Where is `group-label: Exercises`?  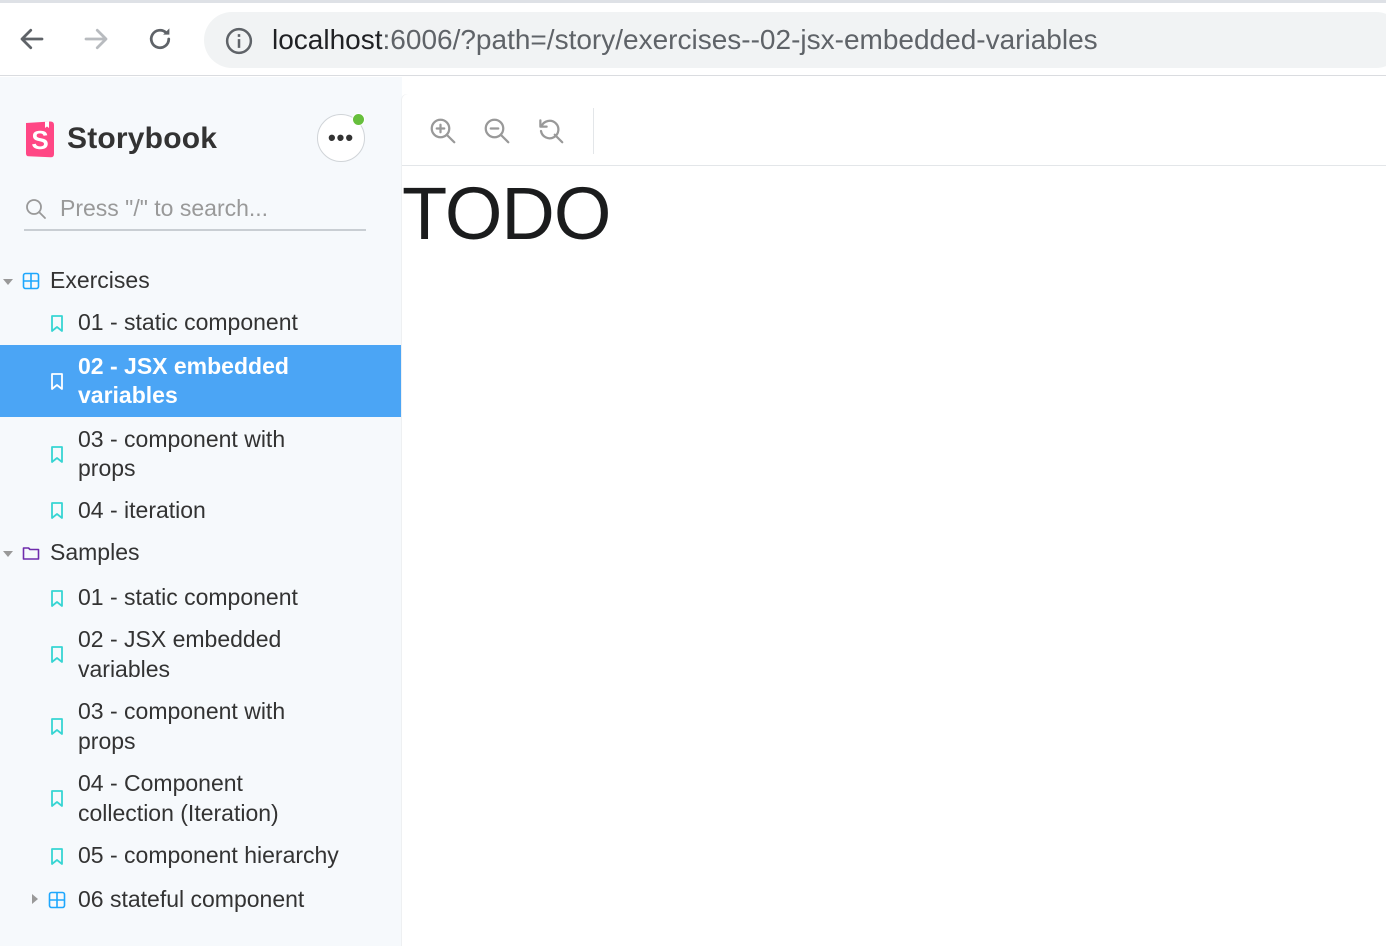 group-label: Exercises is located at coordinates (100, 280).